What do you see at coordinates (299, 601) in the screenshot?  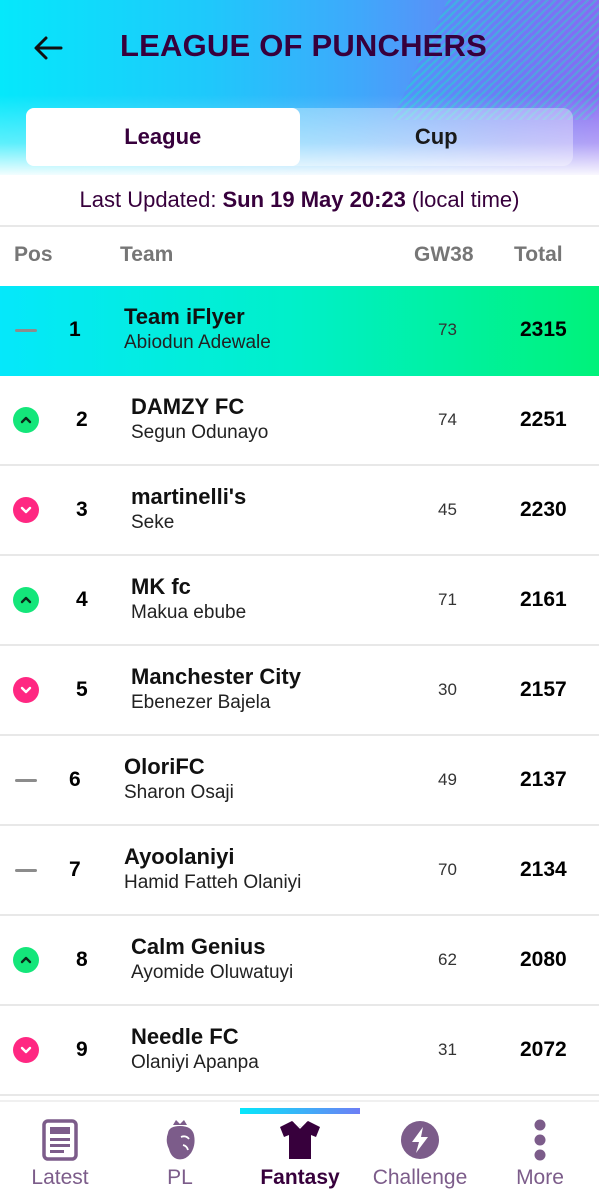 I see `table-row: 4 MK fc Makua ebube 71 2161` at bounding box center [299, 601].